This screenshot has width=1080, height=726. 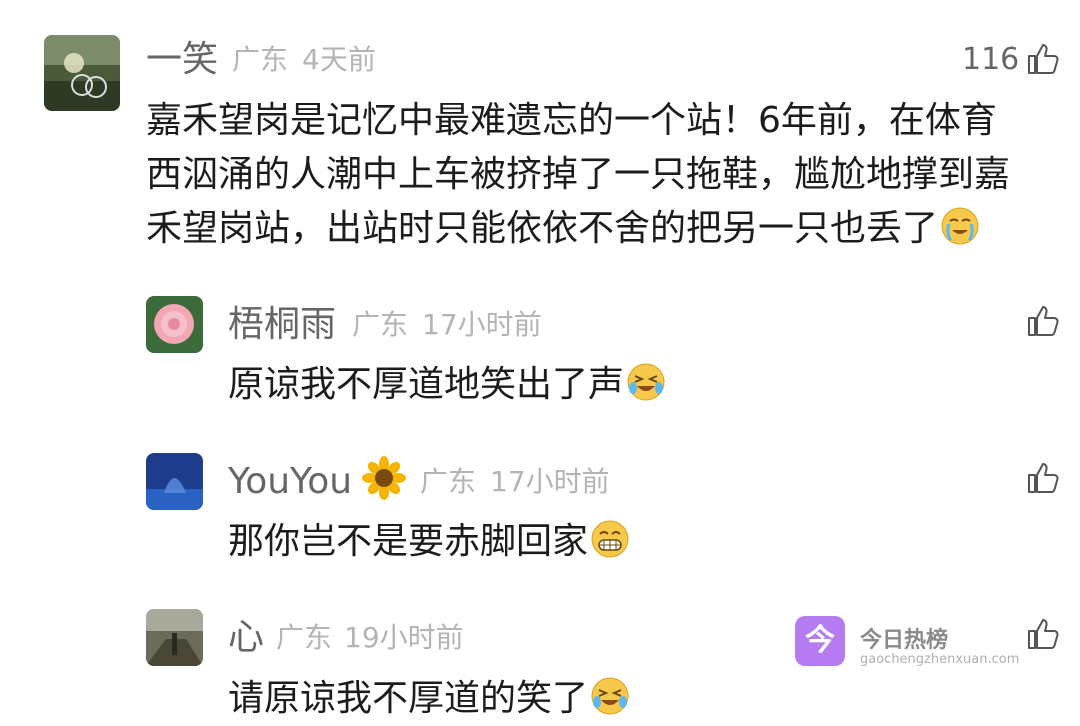 What do you see at coordinates (82, 73) in the screenshot?
I see `avatar-main-comment` at bounding box center [82, 73].